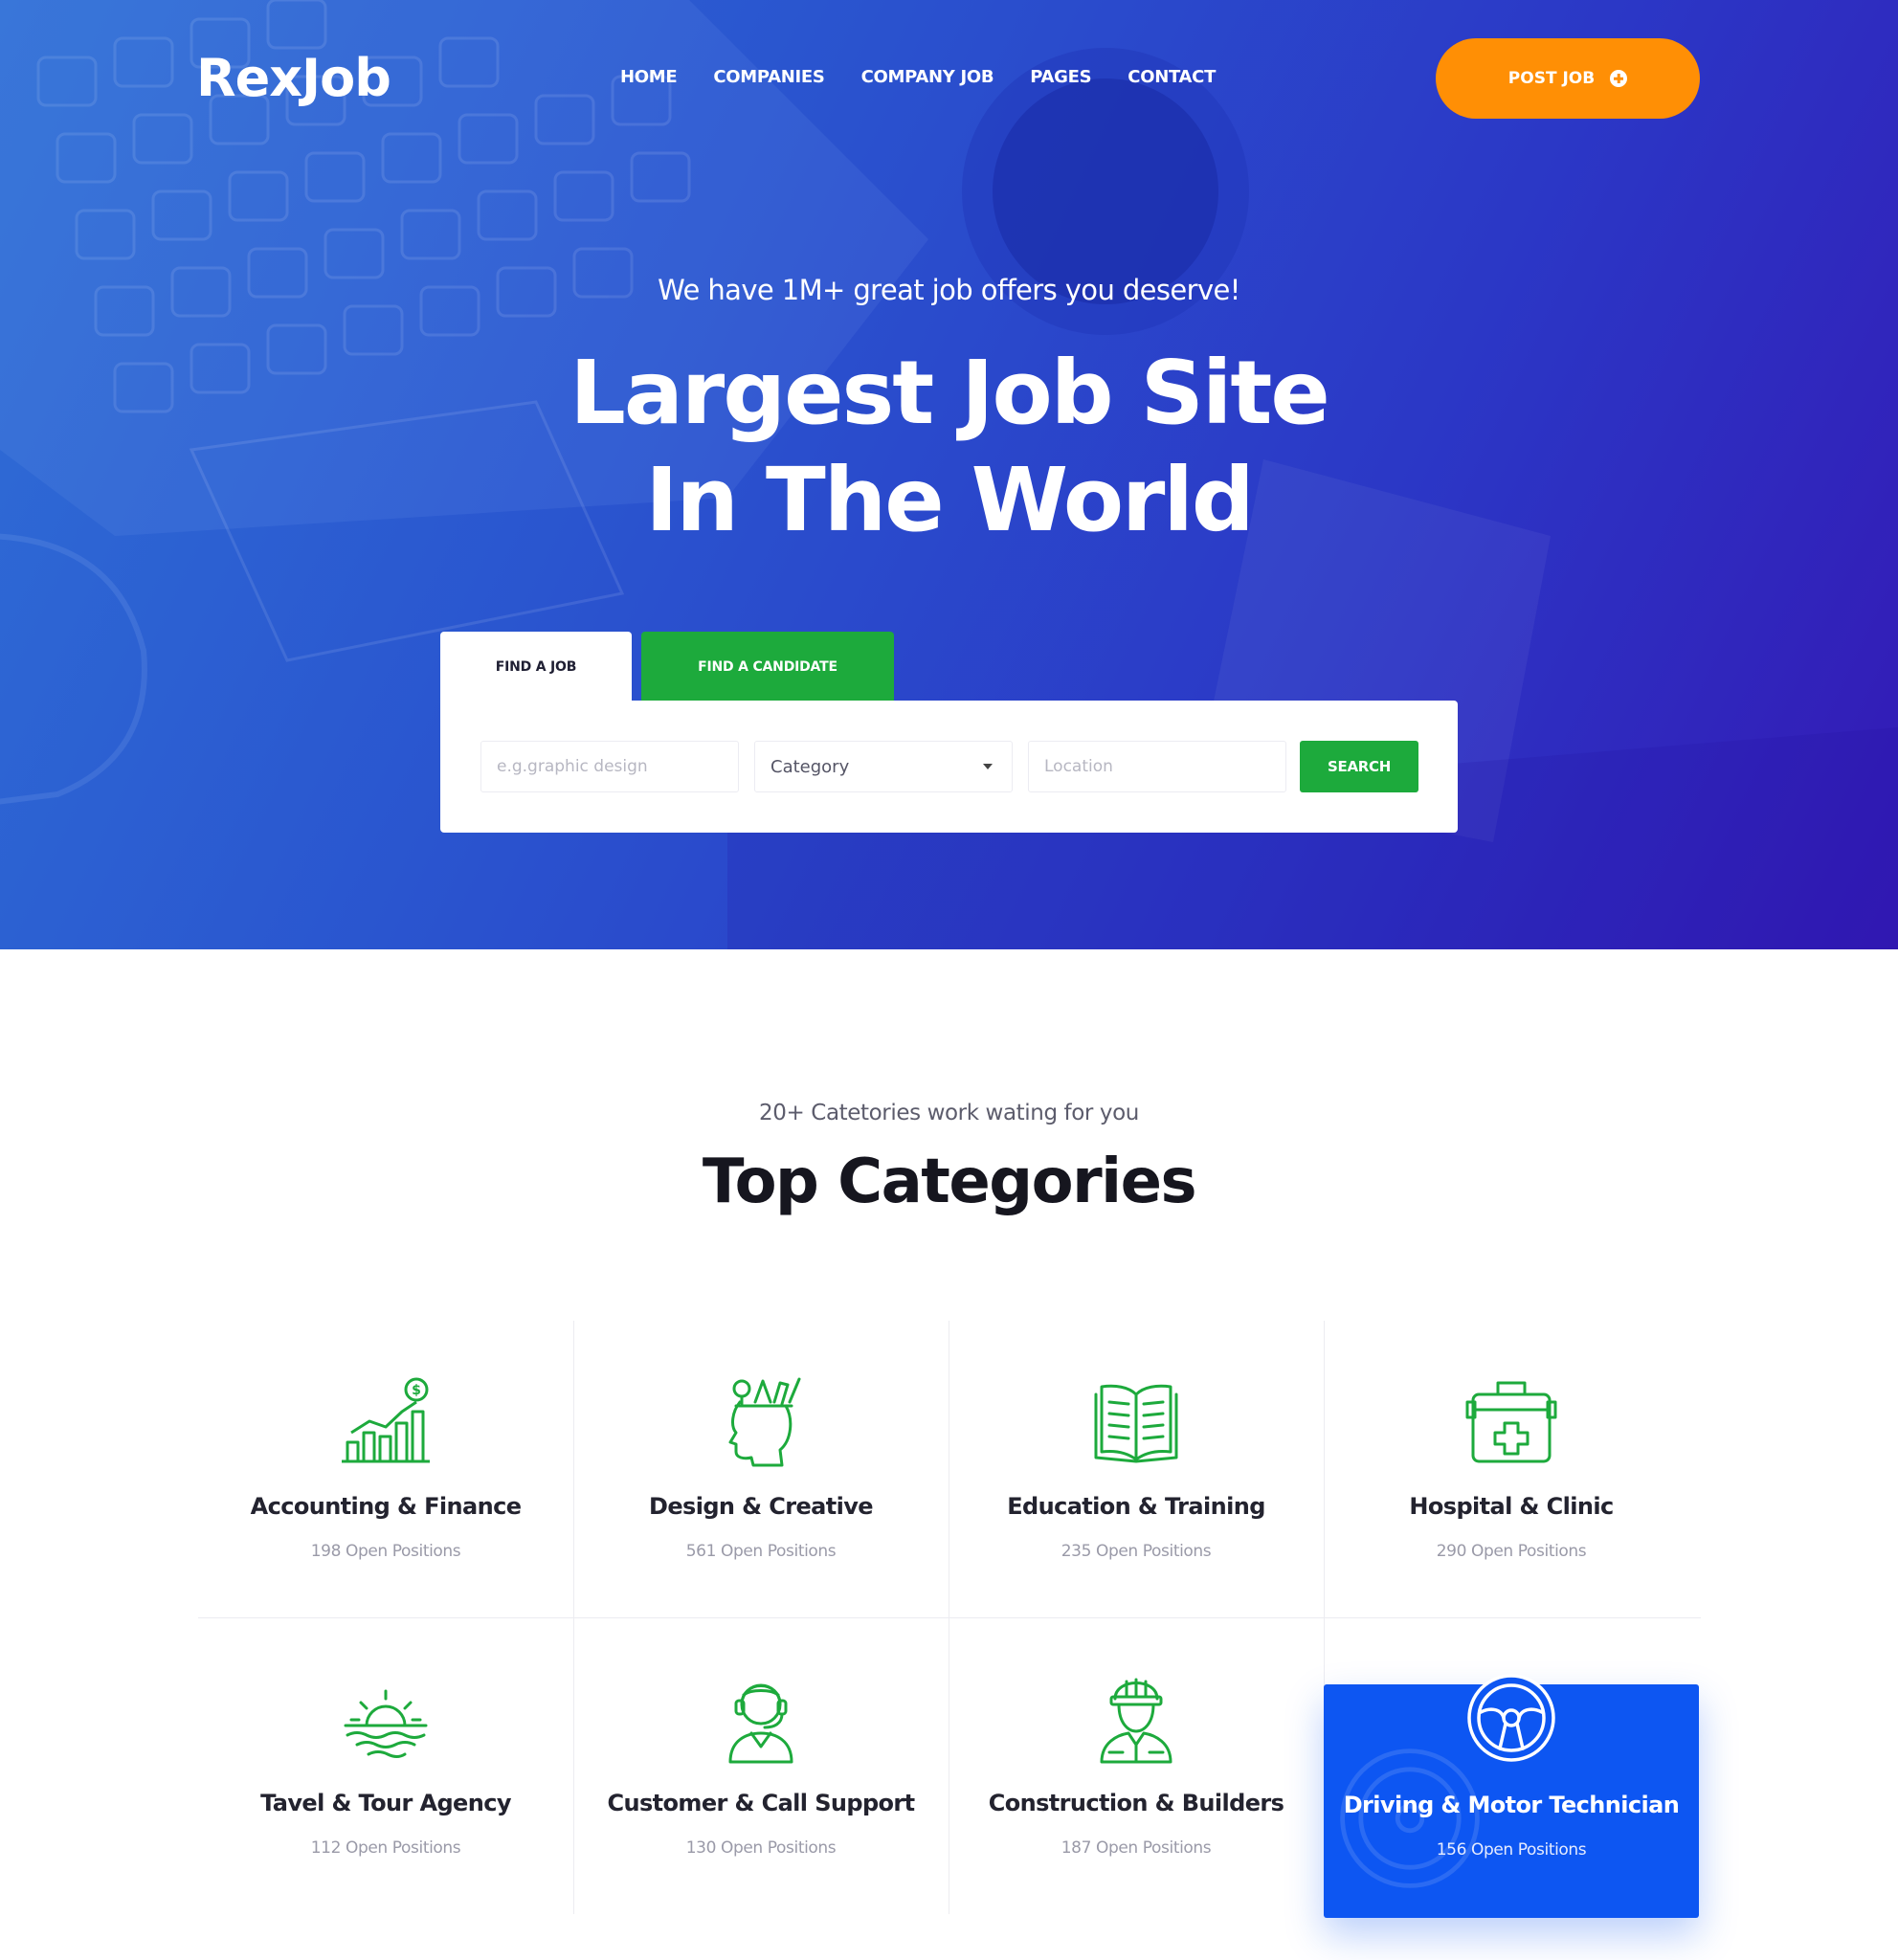 The image size is (1898, 1960). What do you see at coordinates (1136, 1469) in the screenshot?
I see `category-card-education-training: Education & Training 235 Open Positions` at bounding box center [1136, 1469].